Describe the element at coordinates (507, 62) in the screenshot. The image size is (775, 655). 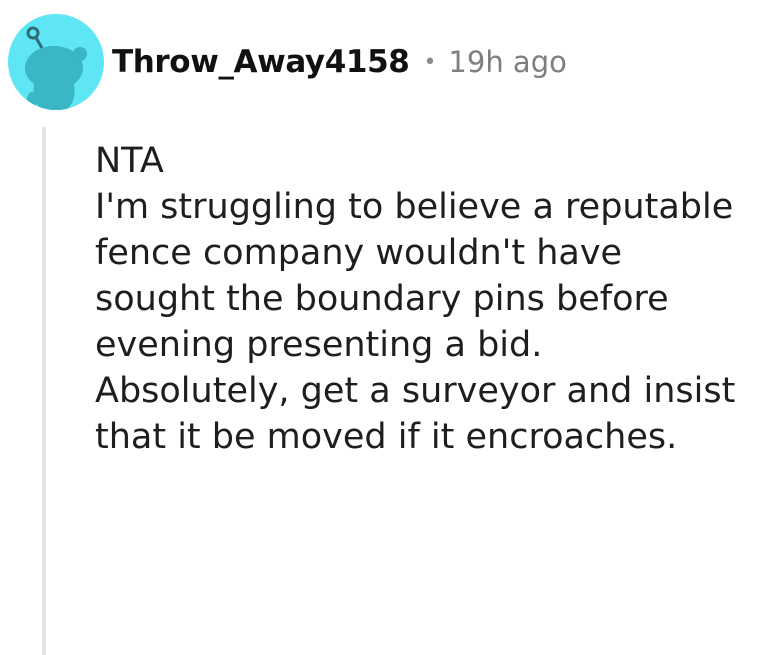
I see `timestamp: 19h ago` at that location.